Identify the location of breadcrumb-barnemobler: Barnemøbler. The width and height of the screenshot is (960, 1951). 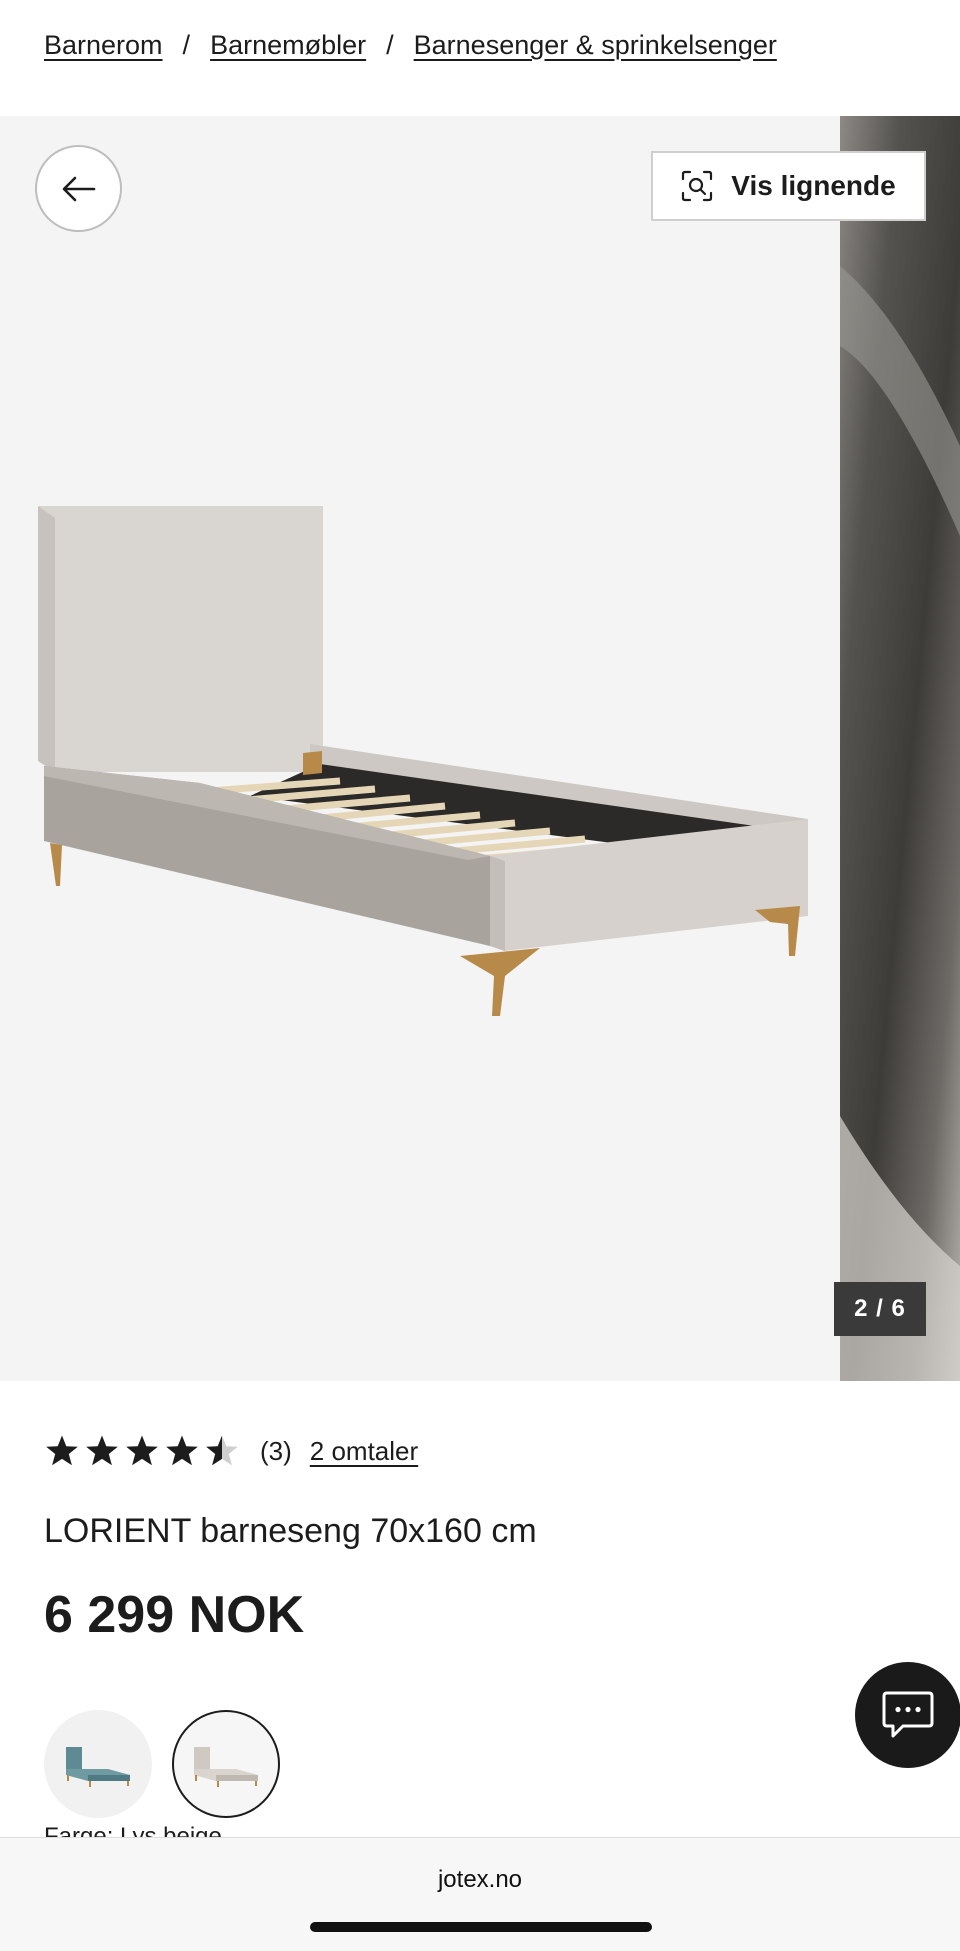
(288, 45).